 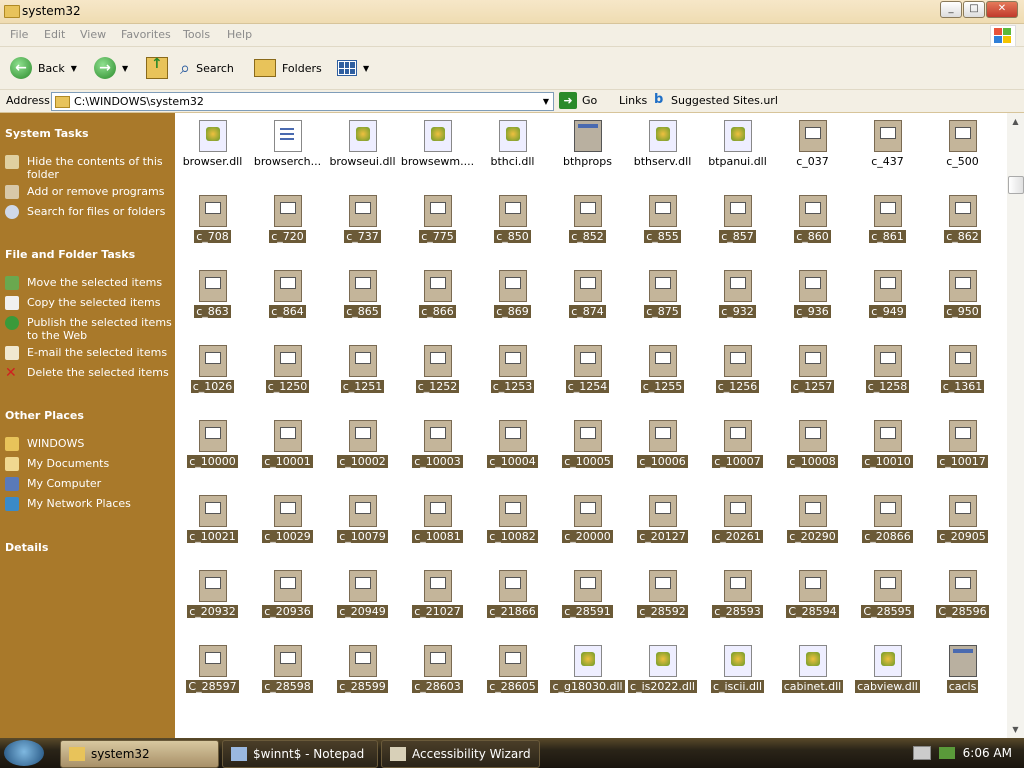 I want to click on file-item: bthci.dll, so click(x=512, y=152).